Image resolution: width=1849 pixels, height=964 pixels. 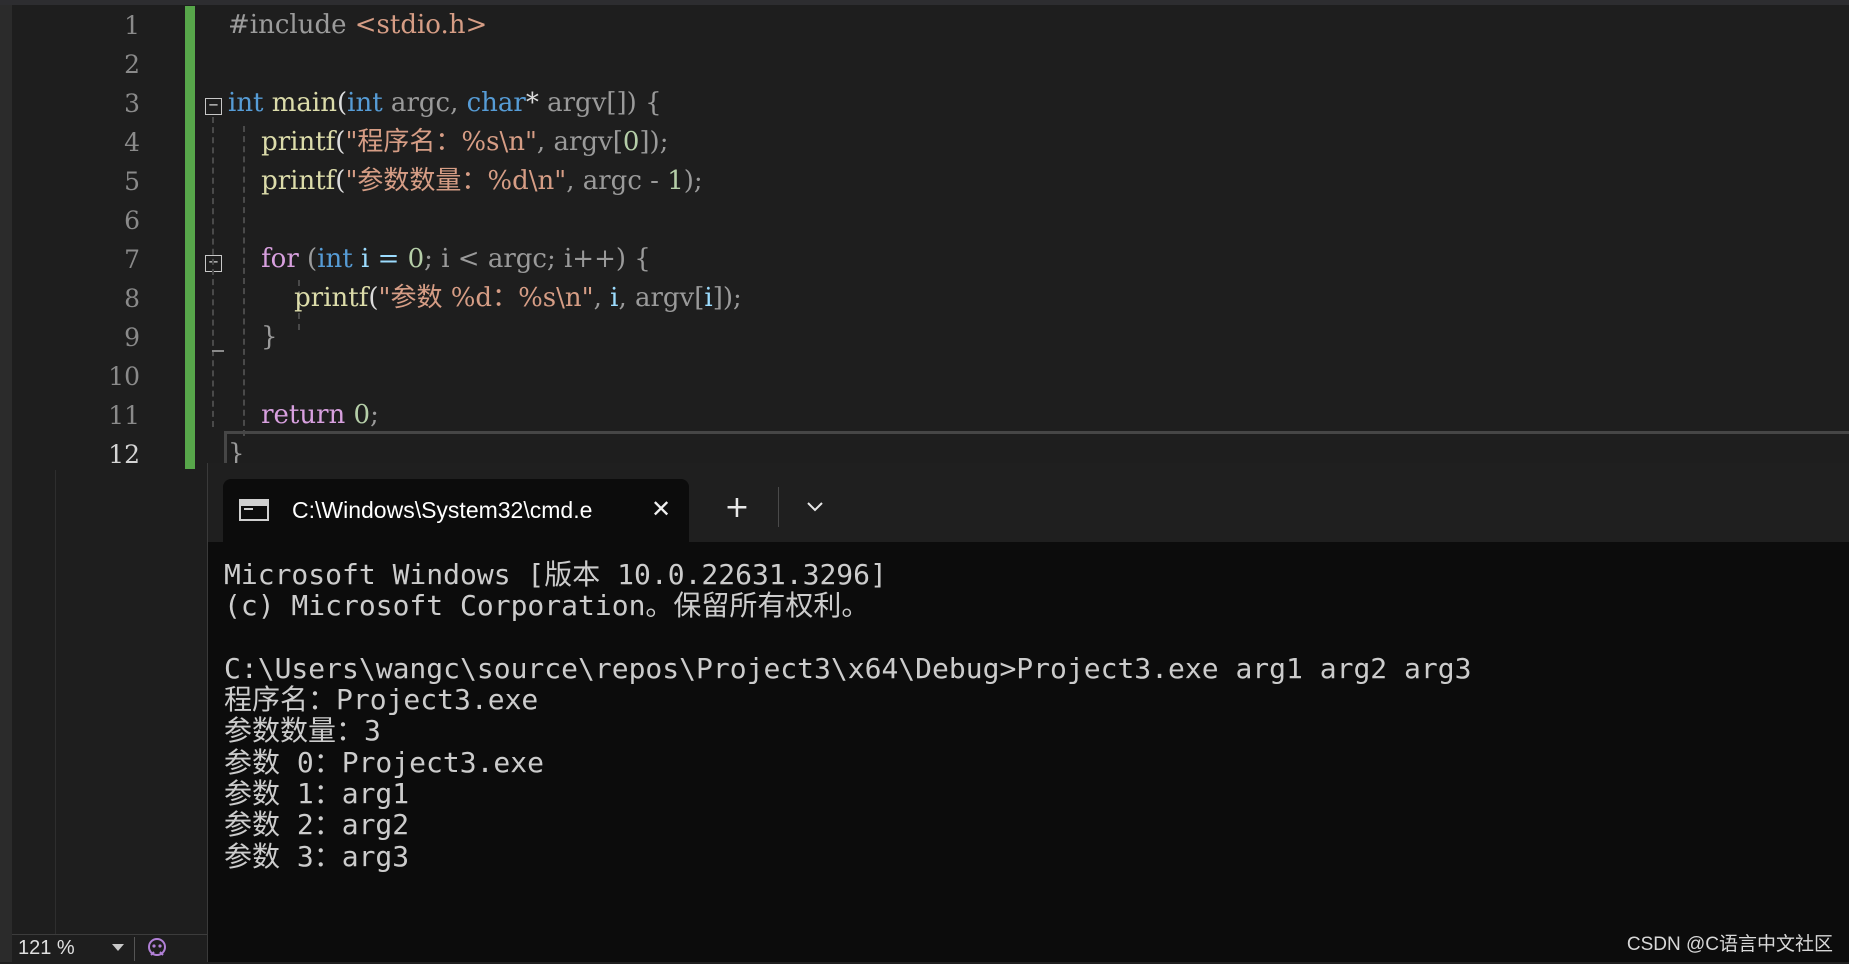 I want to click on status-divider, so click(x=134, y=949).